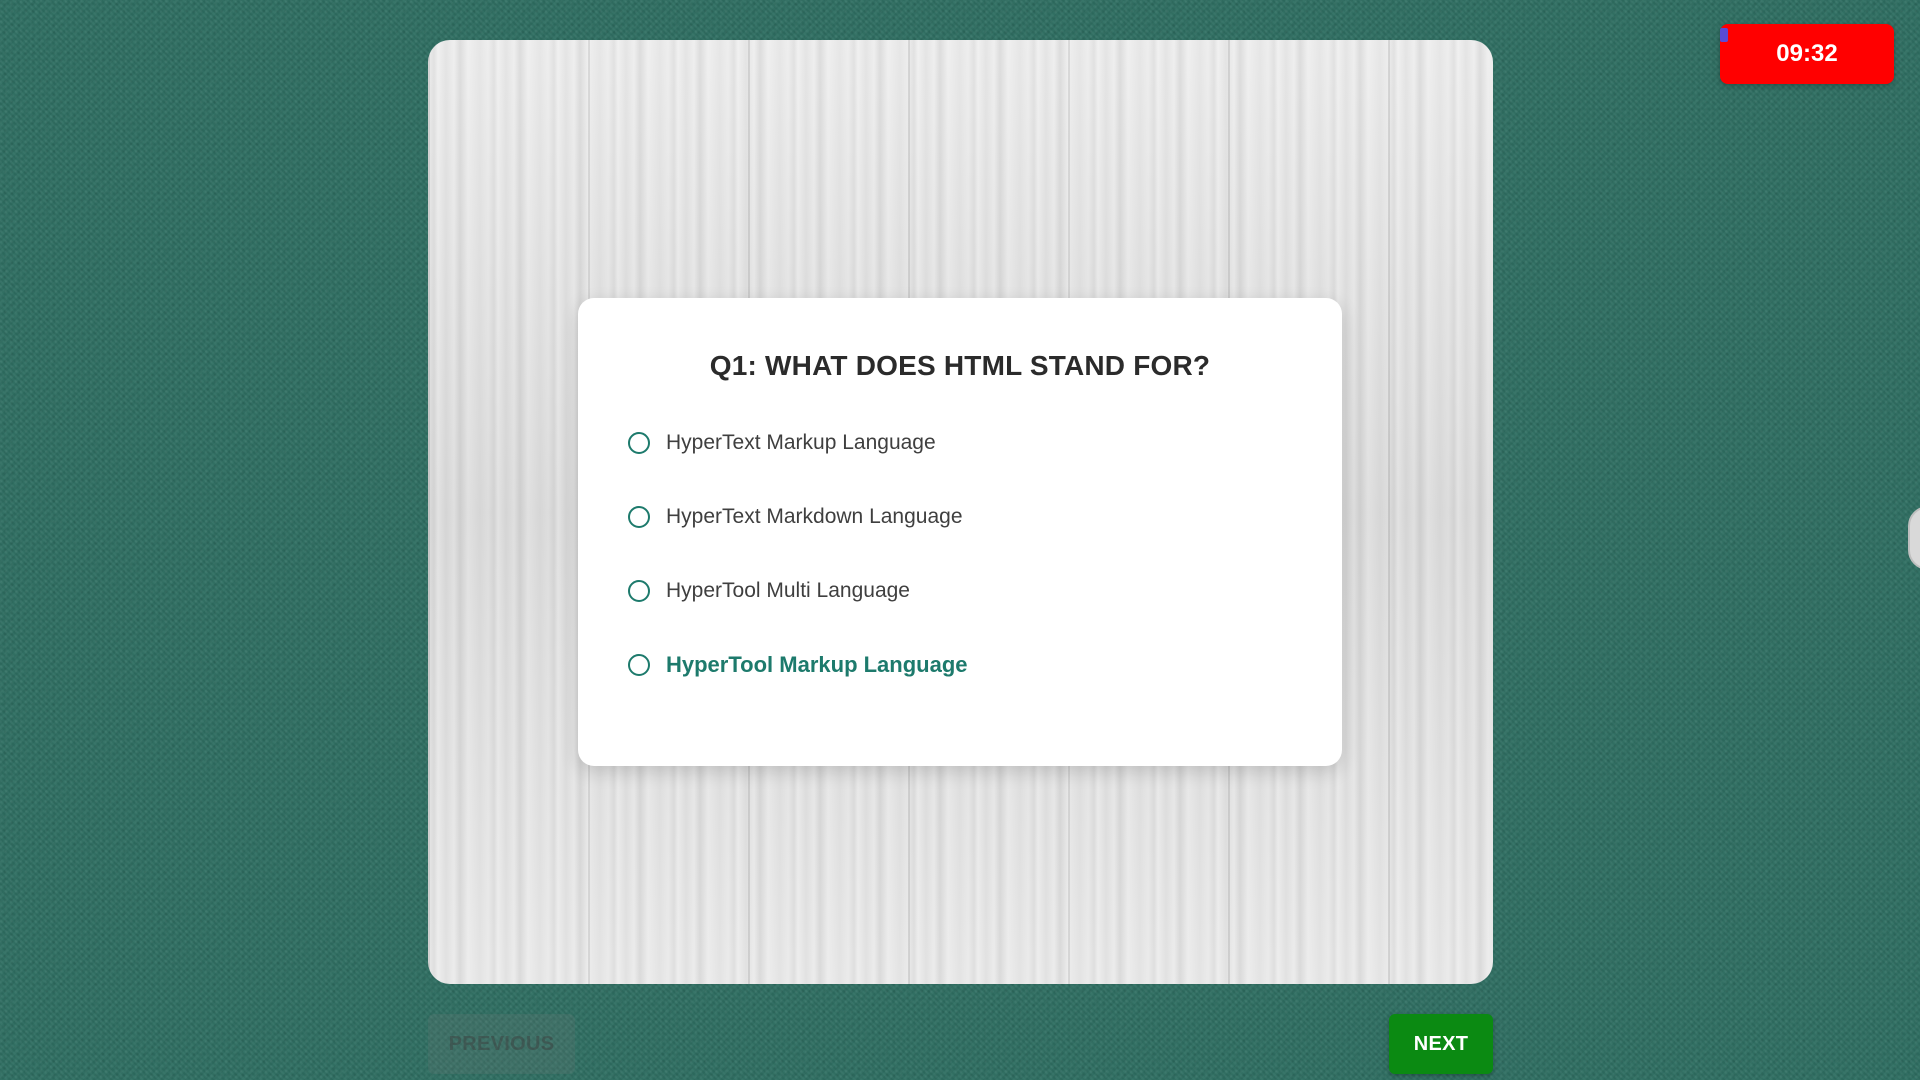 The height and width of the screenshot is (1080, 1920). What do you see at coordinates (817, 664) in the screenshot?
I see `answer-option-label: HyperTool Markup Language` at bounding box center [817, 664].